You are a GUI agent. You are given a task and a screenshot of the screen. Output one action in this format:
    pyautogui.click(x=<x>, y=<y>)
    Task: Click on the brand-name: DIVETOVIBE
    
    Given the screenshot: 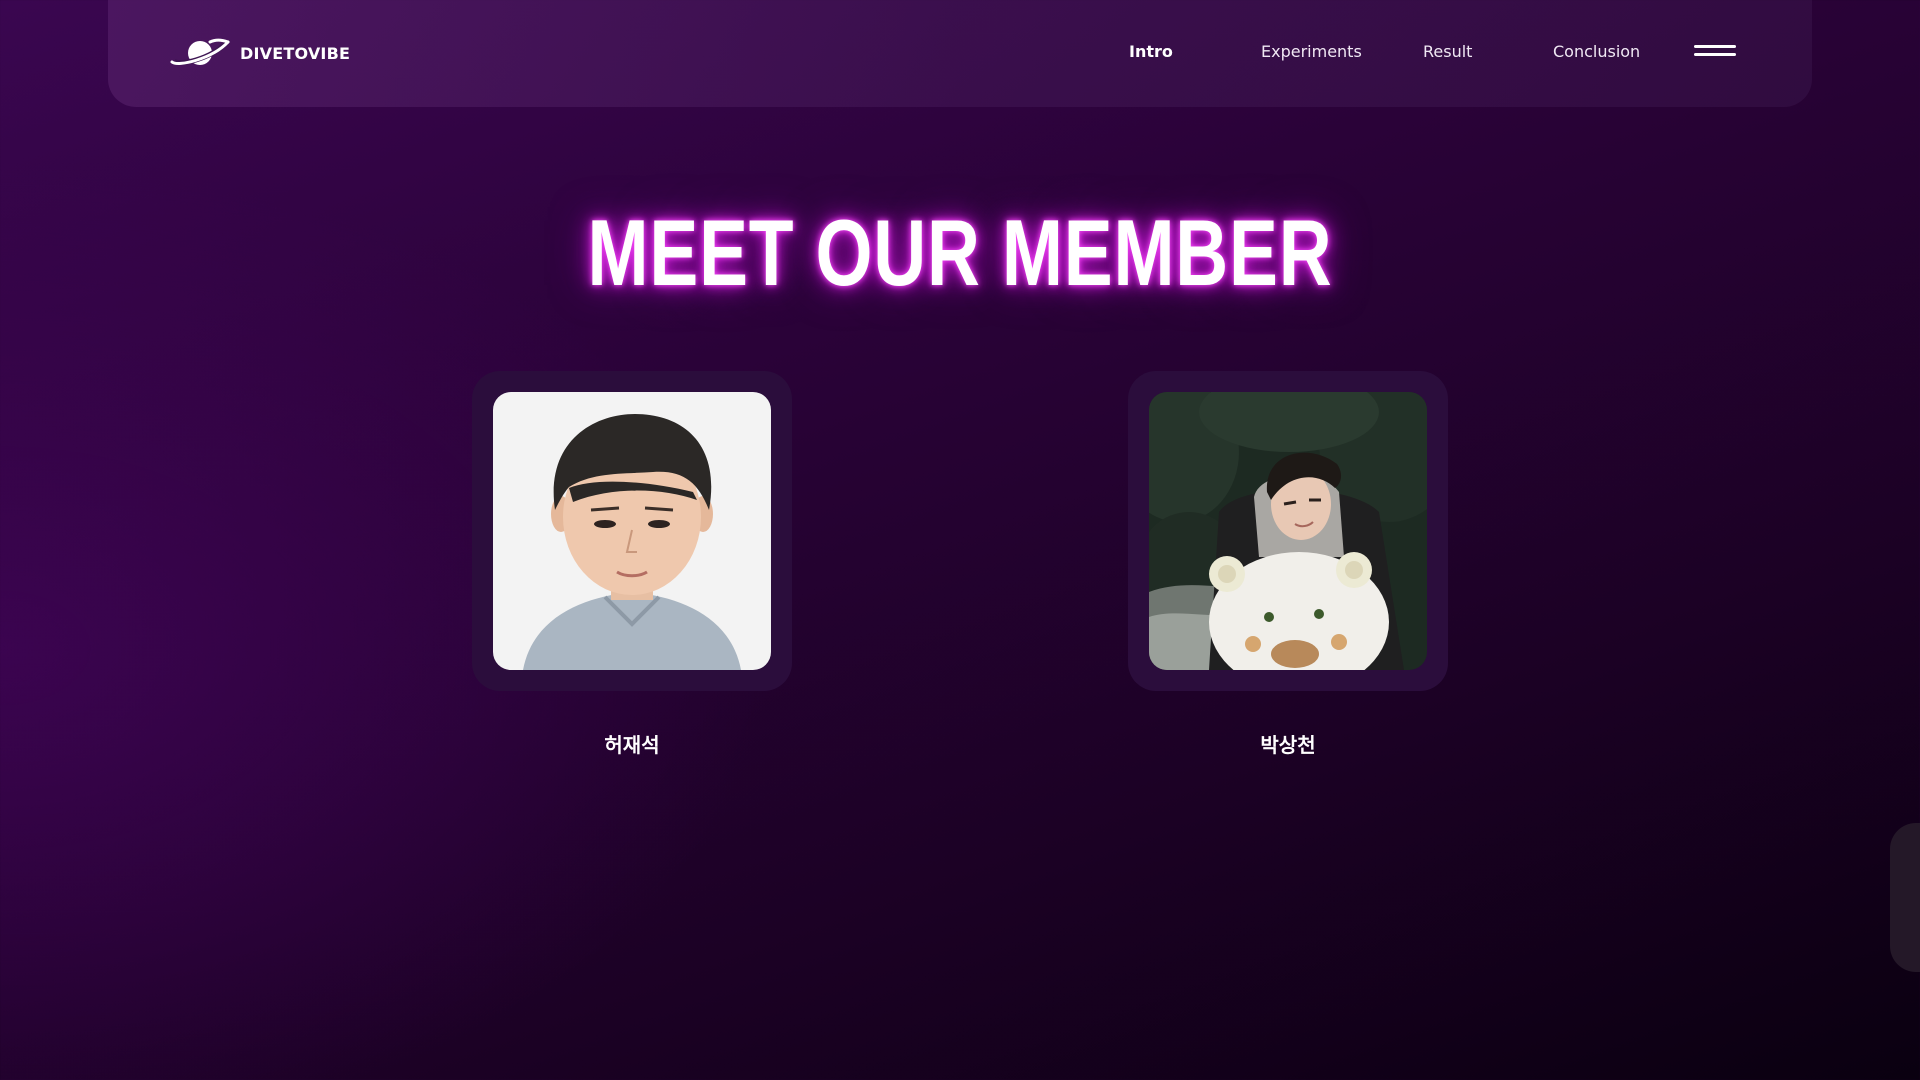 What is the action you would take?
    pyautogui.click(x=295, y=53)
    